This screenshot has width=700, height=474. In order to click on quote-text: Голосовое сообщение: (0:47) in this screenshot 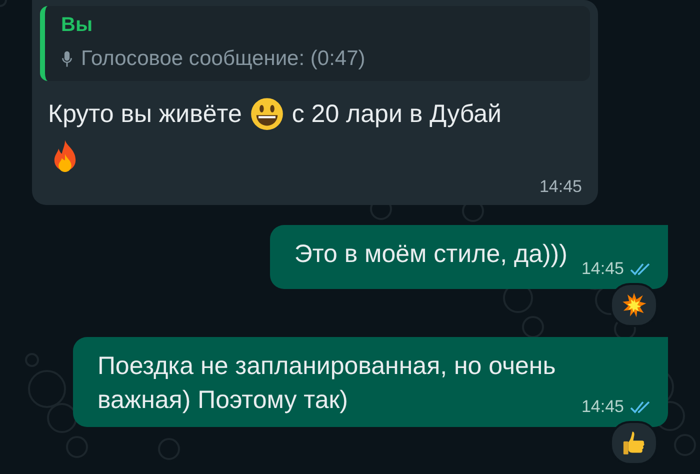, I will do `click(223, 59)`.